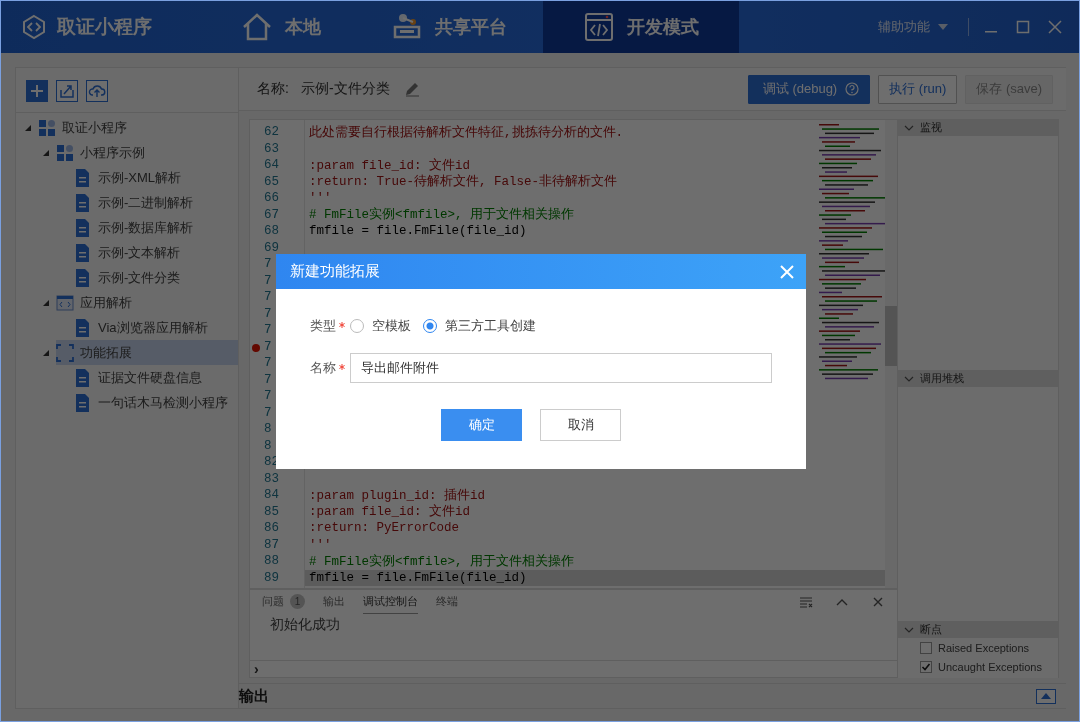  I want to click on code-line: 此处需要自行根据待解析文件特征,挑拣待分析的文件., so click(466, 132).